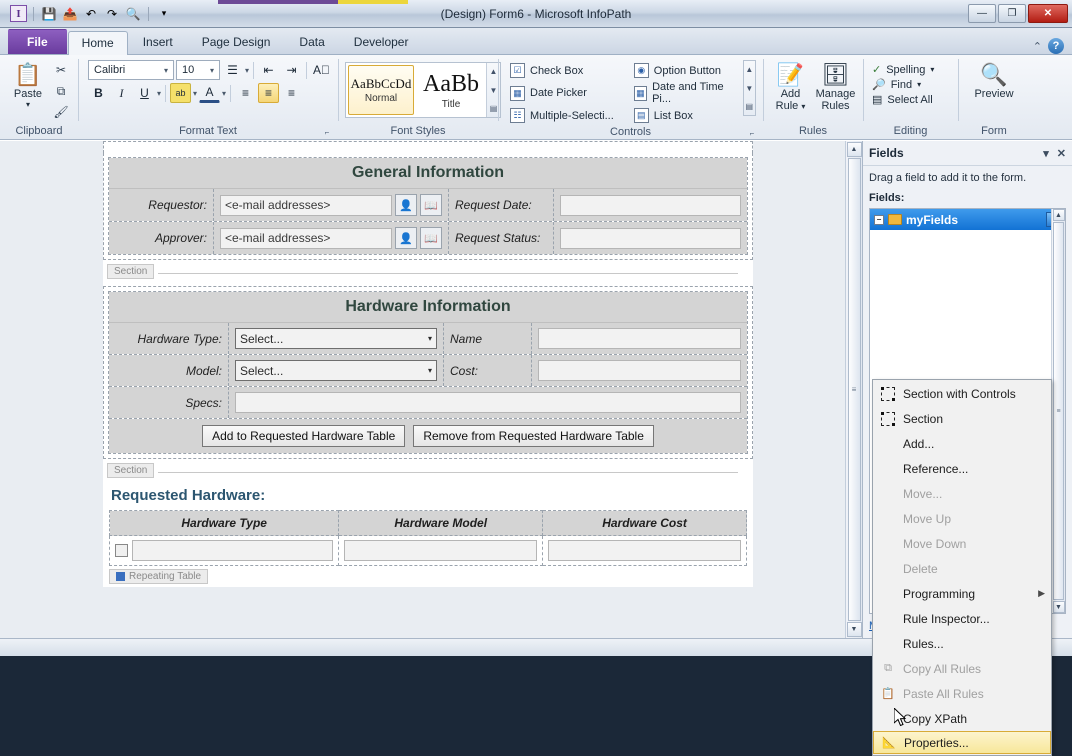  I want to click on decrease-indent-icon: ⇤, so click(268, 70).